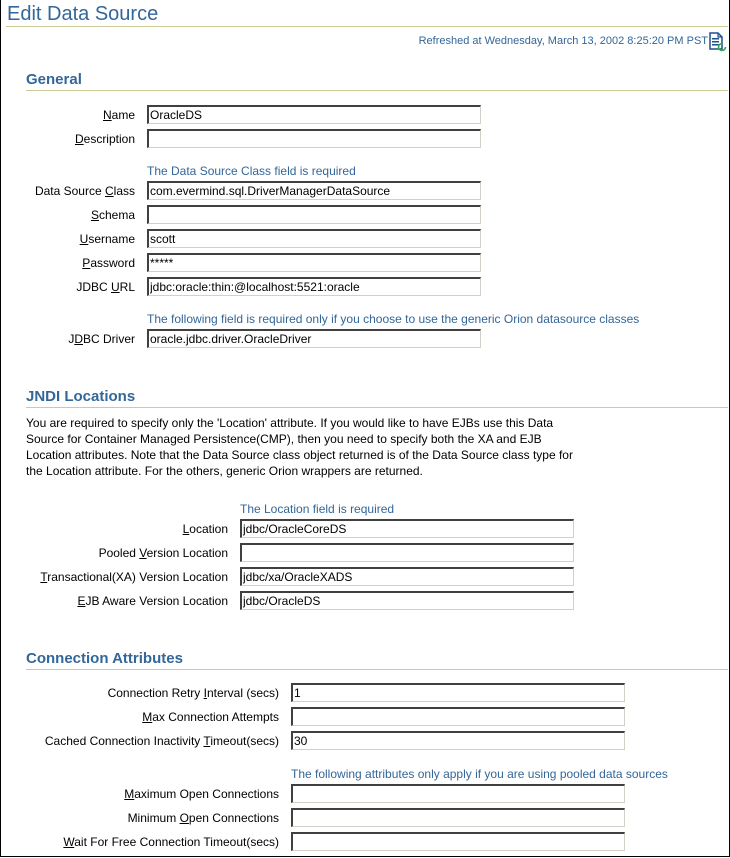 The image size is (730, 858). I want to click on data-source-class-hint: The Data Source Class field is required, so click(251, 171).